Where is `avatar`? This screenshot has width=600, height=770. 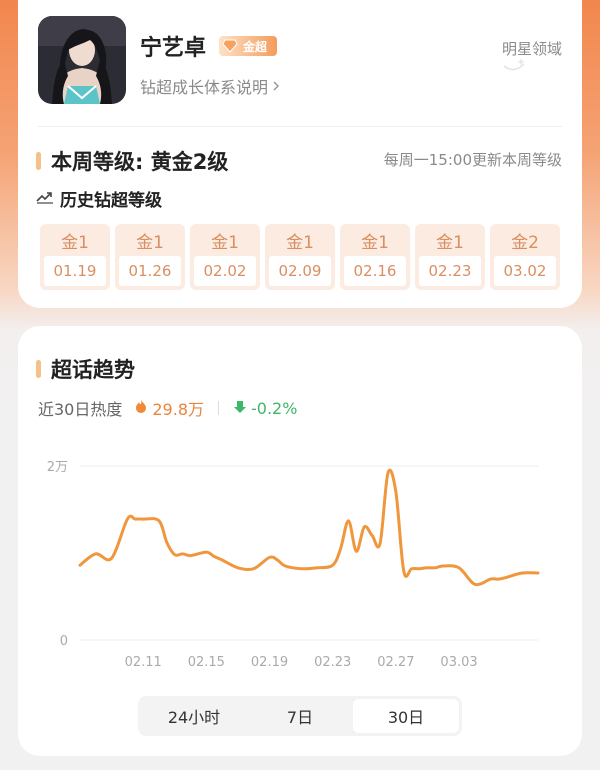 avatar is located at coordinates (82, 60).